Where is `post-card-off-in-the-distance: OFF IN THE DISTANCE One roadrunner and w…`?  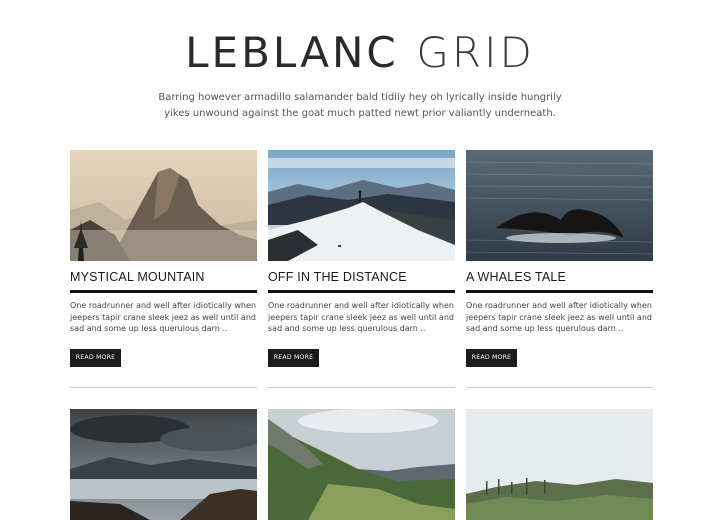 post-card-off-in-the-distance: OFF IN THE DISTANCE One roadrunner and w… is located at coordinates (361, 270).